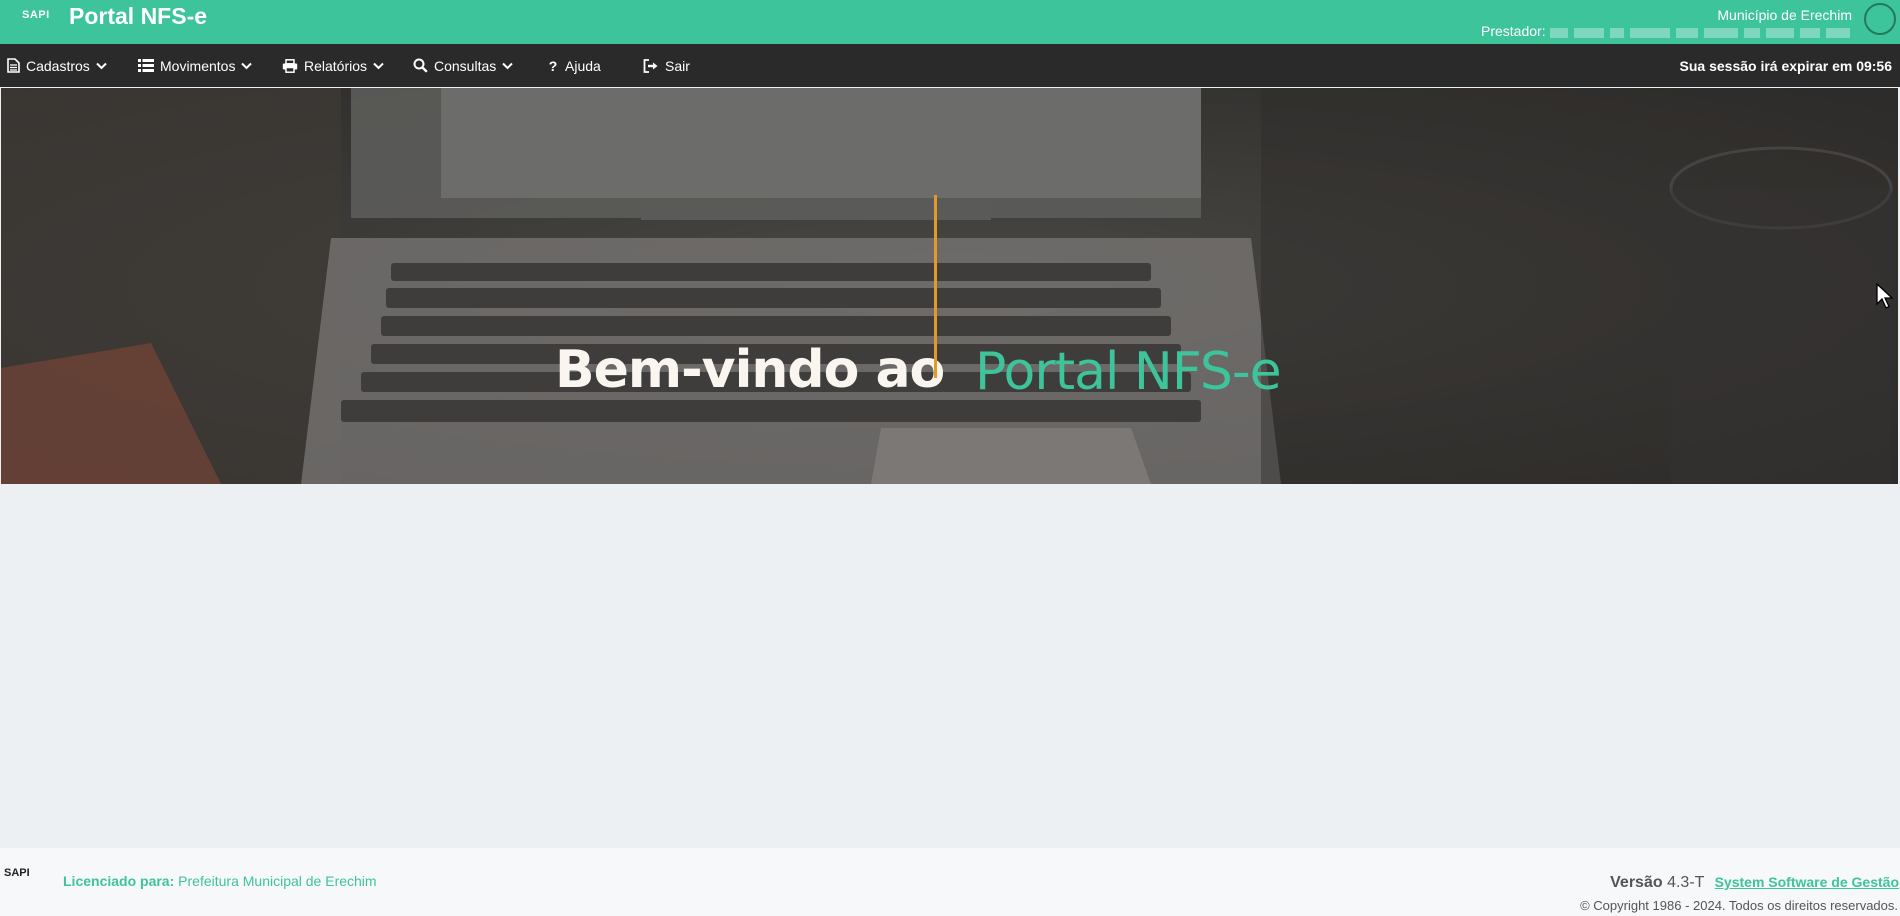  Describe the element at coordinates (138, 16) in the screenshot. I see `app-title: Portal NFS-e` at that location.